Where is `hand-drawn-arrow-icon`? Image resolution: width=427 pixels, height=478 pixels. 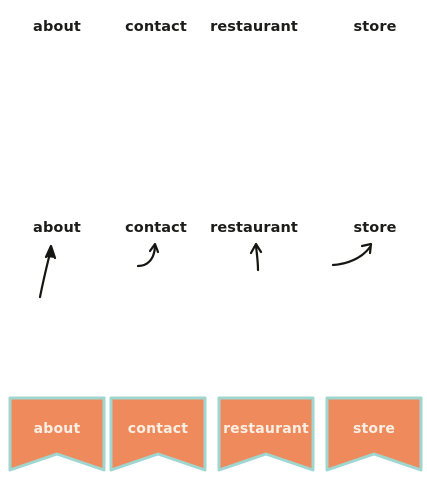 hand-drawn-arrow-icon is located at coordinates (47, 271).